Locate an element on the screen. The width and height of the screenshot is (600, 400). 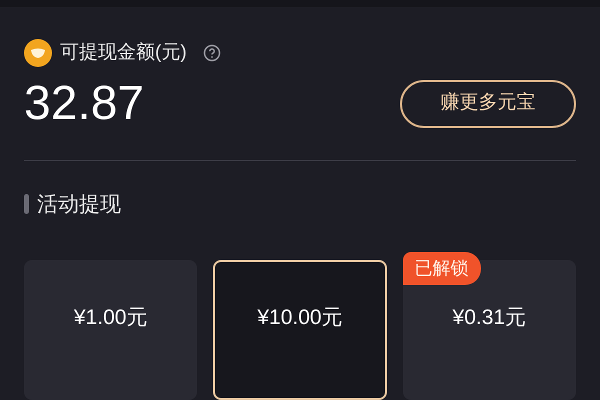
amount-option: ¥10.00元 is located at coordinates (300, 330).